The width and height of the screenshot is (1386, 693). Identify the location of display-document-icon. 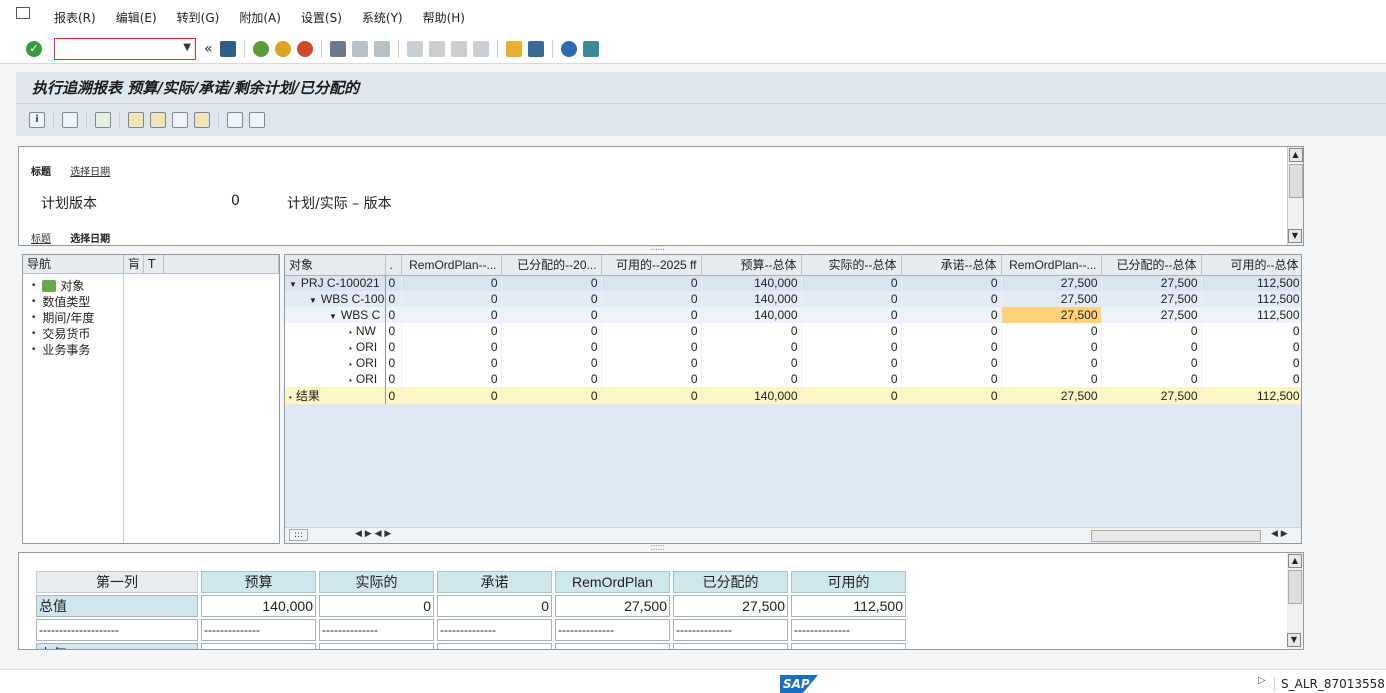
(235, 120).